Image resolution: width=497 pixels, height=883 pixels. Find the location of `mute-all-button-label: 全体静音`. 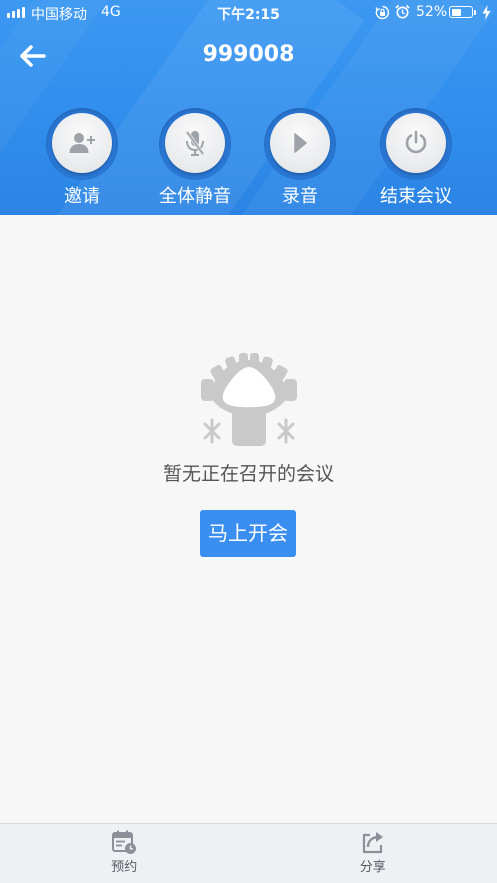

mute-all-button-label: 全体静音 is located at coordinates (195, 196).